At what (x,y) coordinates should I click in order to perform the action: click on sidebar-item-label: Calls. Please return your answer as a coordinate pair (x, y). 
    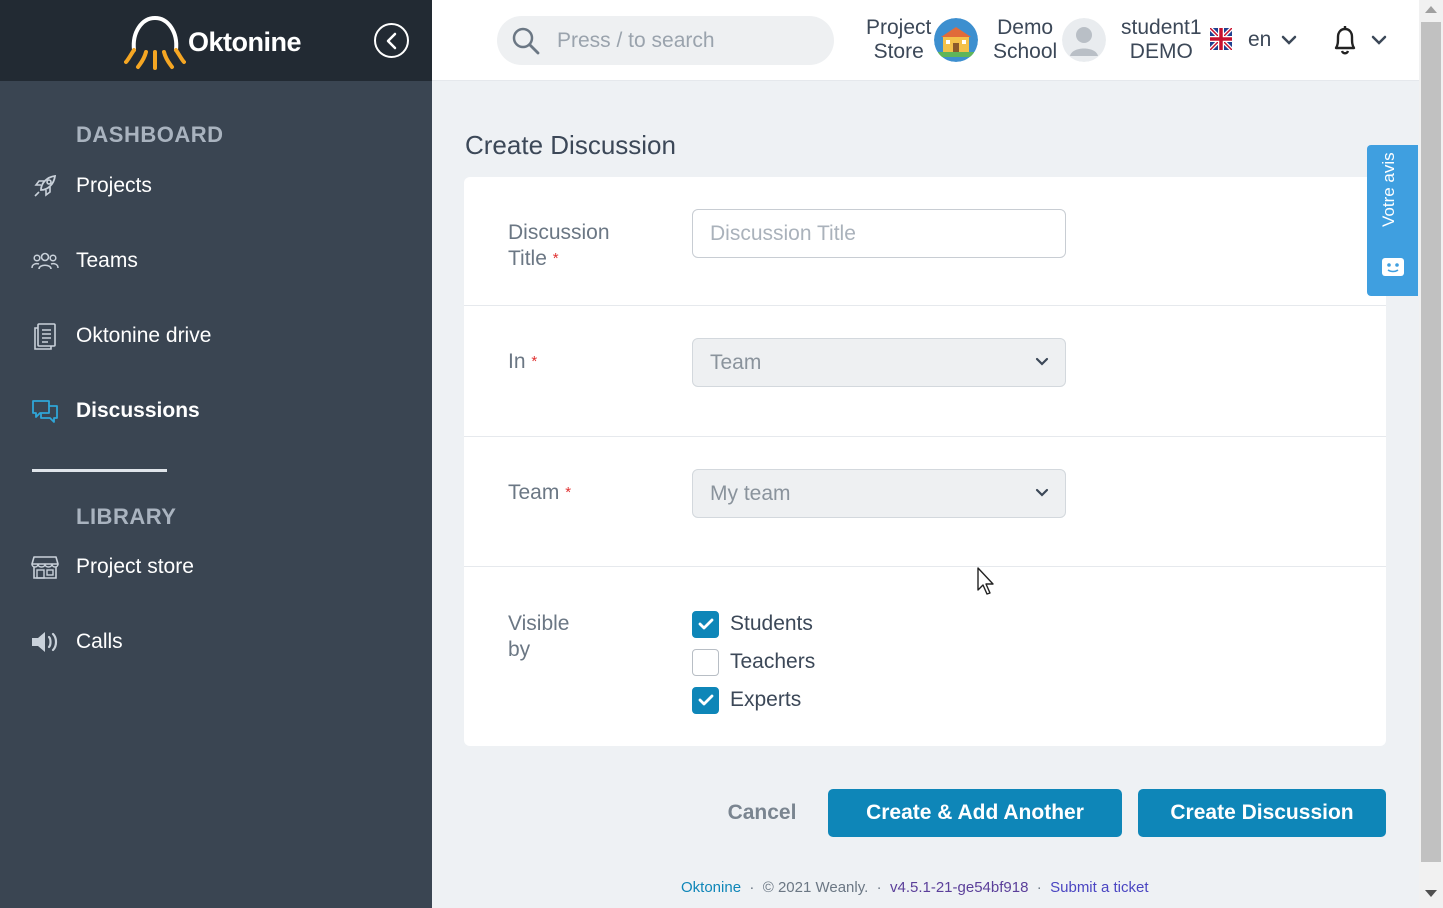
    Looking at the image, I should click on (99, 641).